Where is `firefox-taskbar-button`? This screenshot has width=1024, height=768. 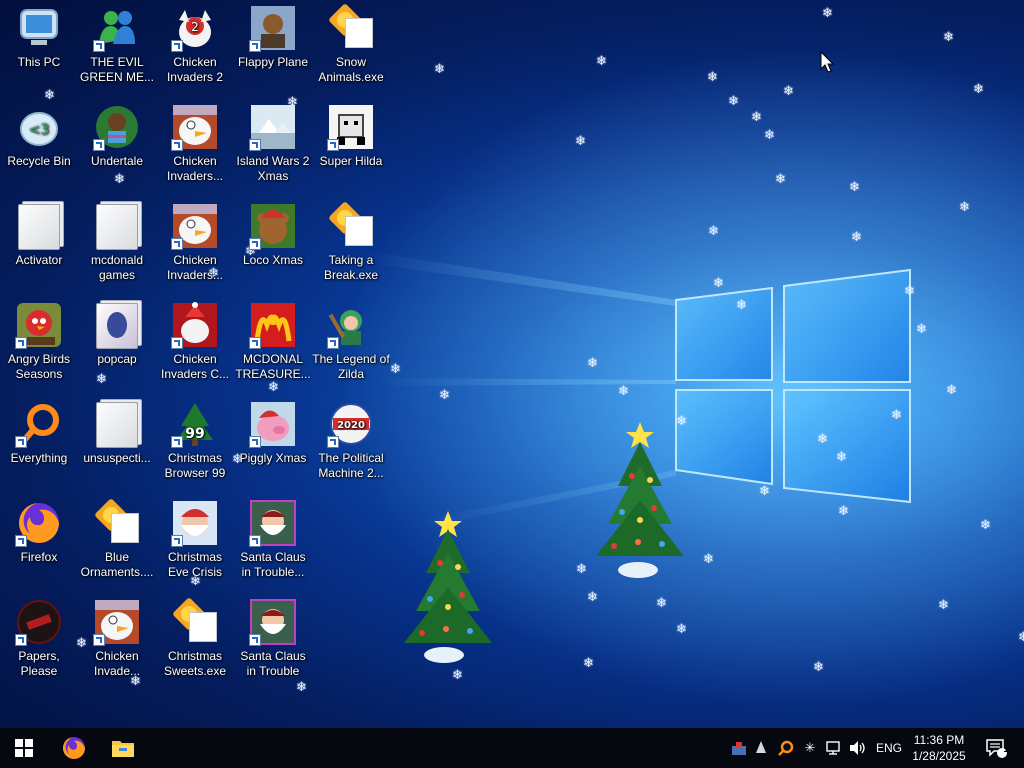
firefox-taskbar-button is located at coordinates (74, 748).